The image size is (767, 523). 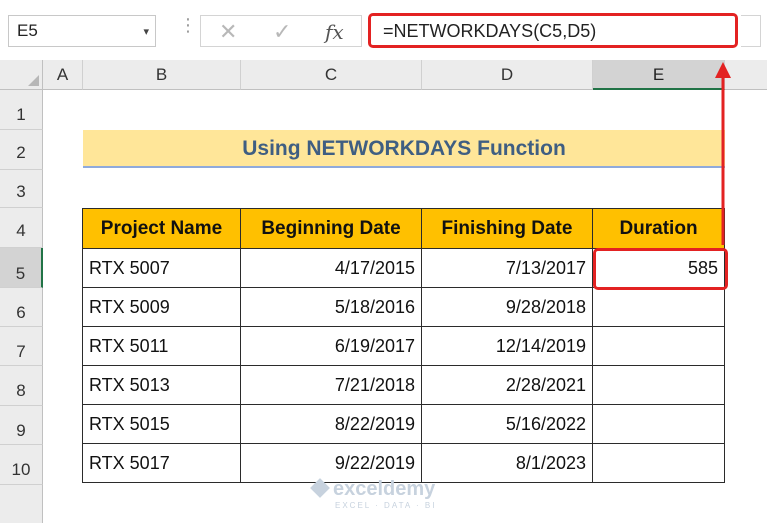 What do you see at coordinates (386, 505) in the screenshot?
I see `watermark-tagline: EXCEL · DATA · BI` at bounding box center [386, 505].